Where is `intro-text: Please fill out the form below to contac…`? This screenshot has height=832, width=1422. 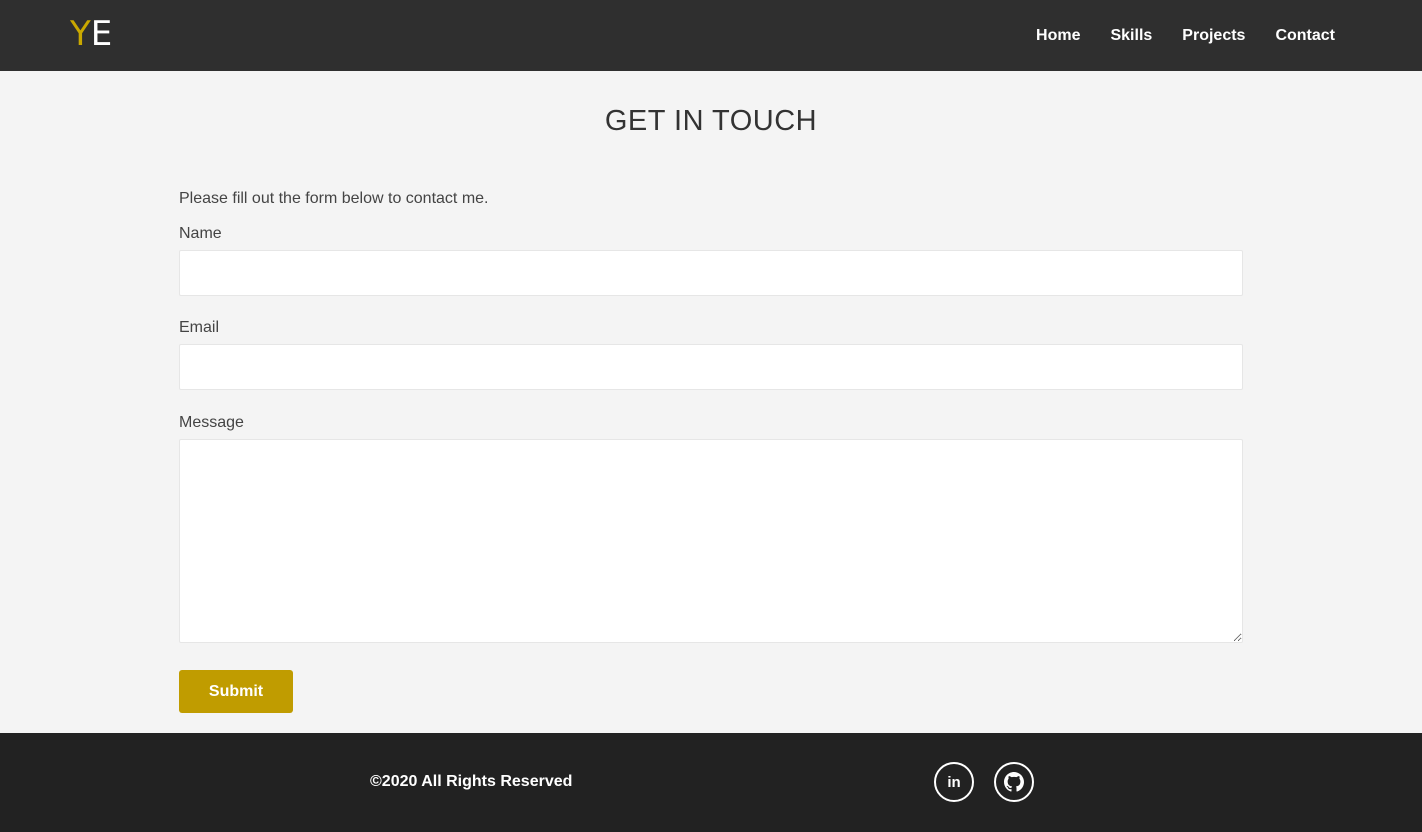 intro-text: Please fill out the form below to contac… is located at coordinates (334, 198).